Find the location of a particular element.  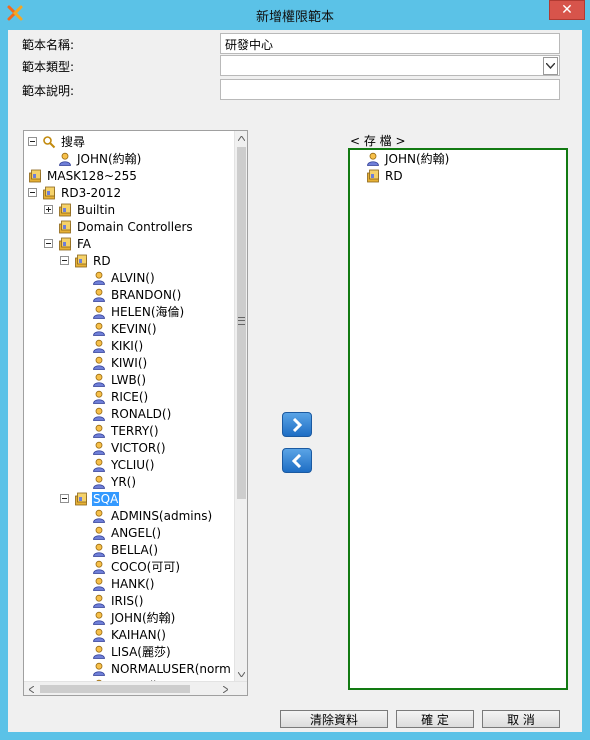

tree-node-label: SQA is located at coordinates (106, 498).